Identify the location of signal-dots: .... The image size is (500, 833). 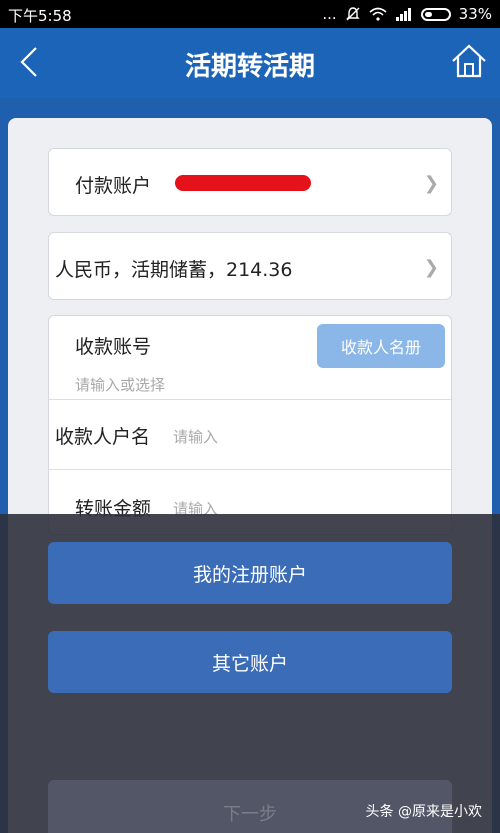
(329, 14).